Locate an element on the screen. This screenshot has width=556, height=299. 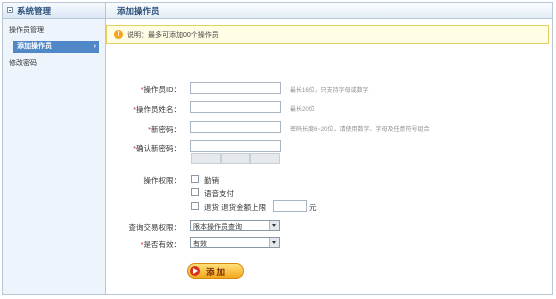
sidebar-item-label: 添加操作员 is located at coordinates (34, 46).